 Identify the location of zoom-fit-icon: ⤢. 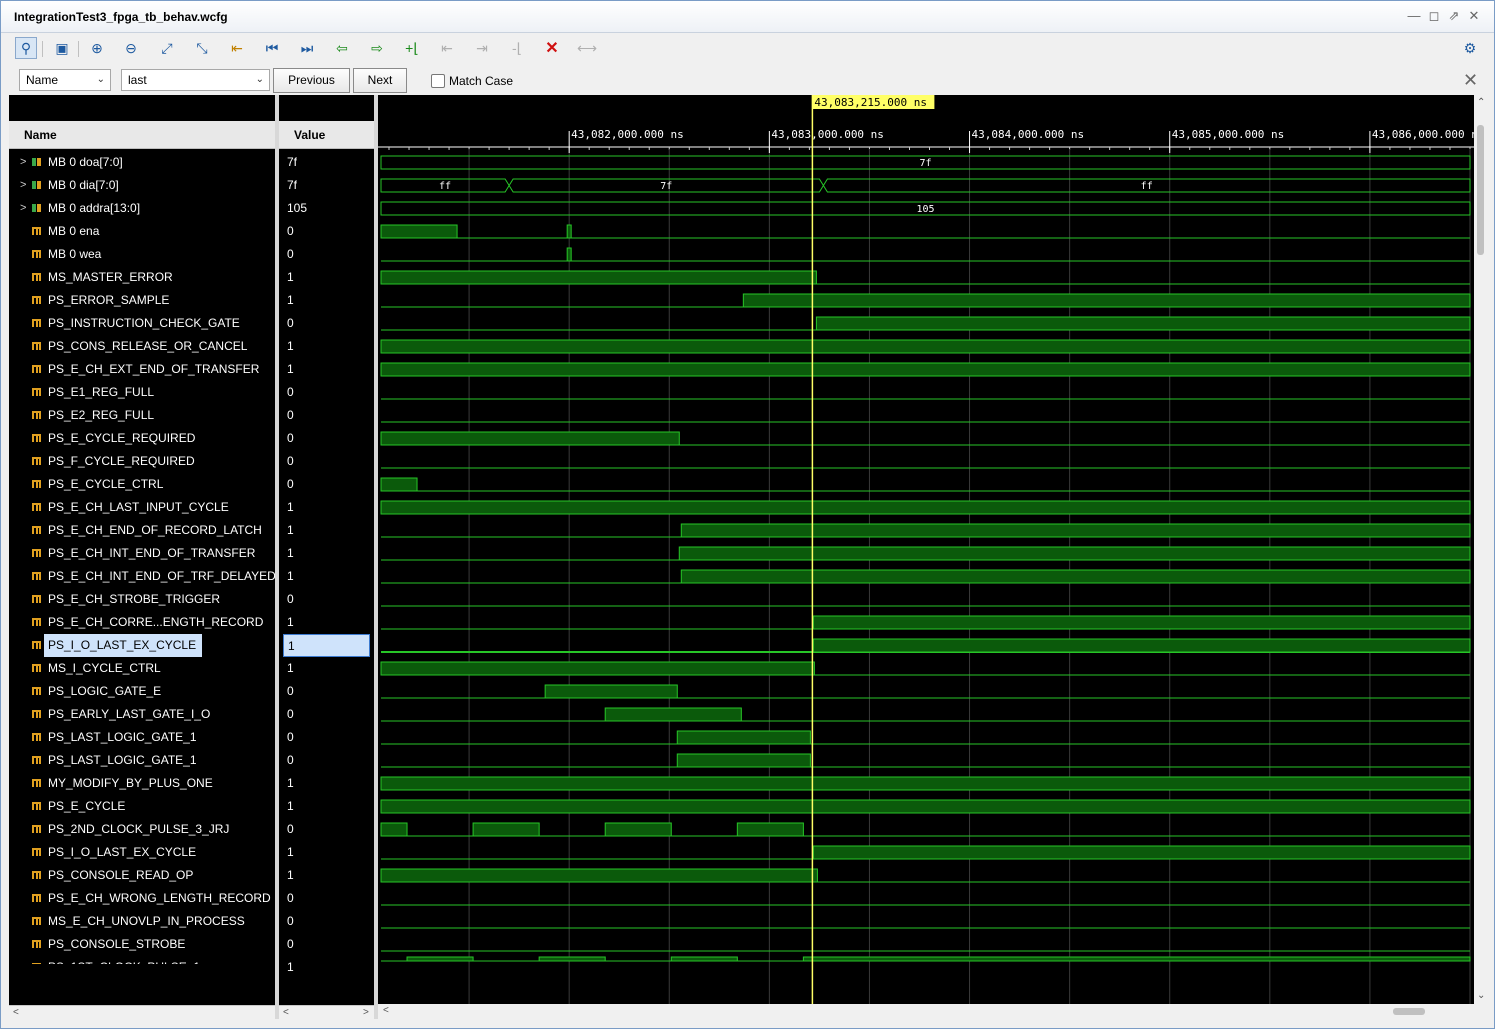
(167, 48).